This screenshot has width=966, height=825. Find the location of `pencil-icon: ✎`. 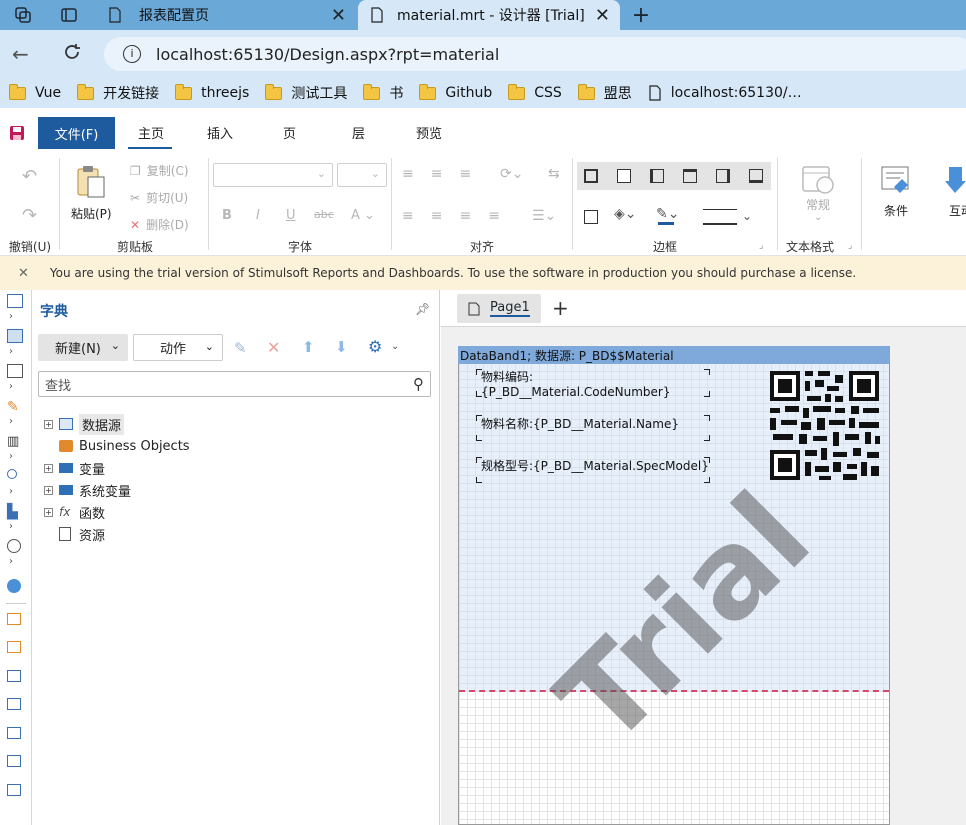

pencil-icon: ✎ is located at coordinates (13, 407).